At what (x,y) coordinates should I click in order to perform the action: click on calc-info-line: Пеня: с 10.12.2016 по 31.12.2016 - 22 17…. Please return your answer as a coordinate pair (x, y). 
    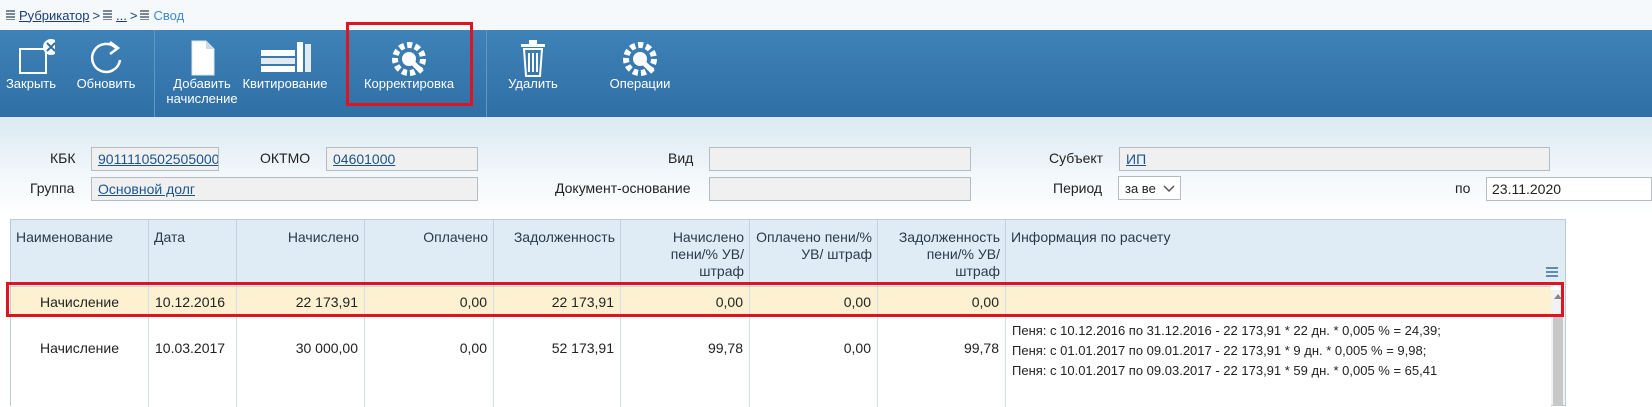
    Looking at the image, I should click on (1226, 330).